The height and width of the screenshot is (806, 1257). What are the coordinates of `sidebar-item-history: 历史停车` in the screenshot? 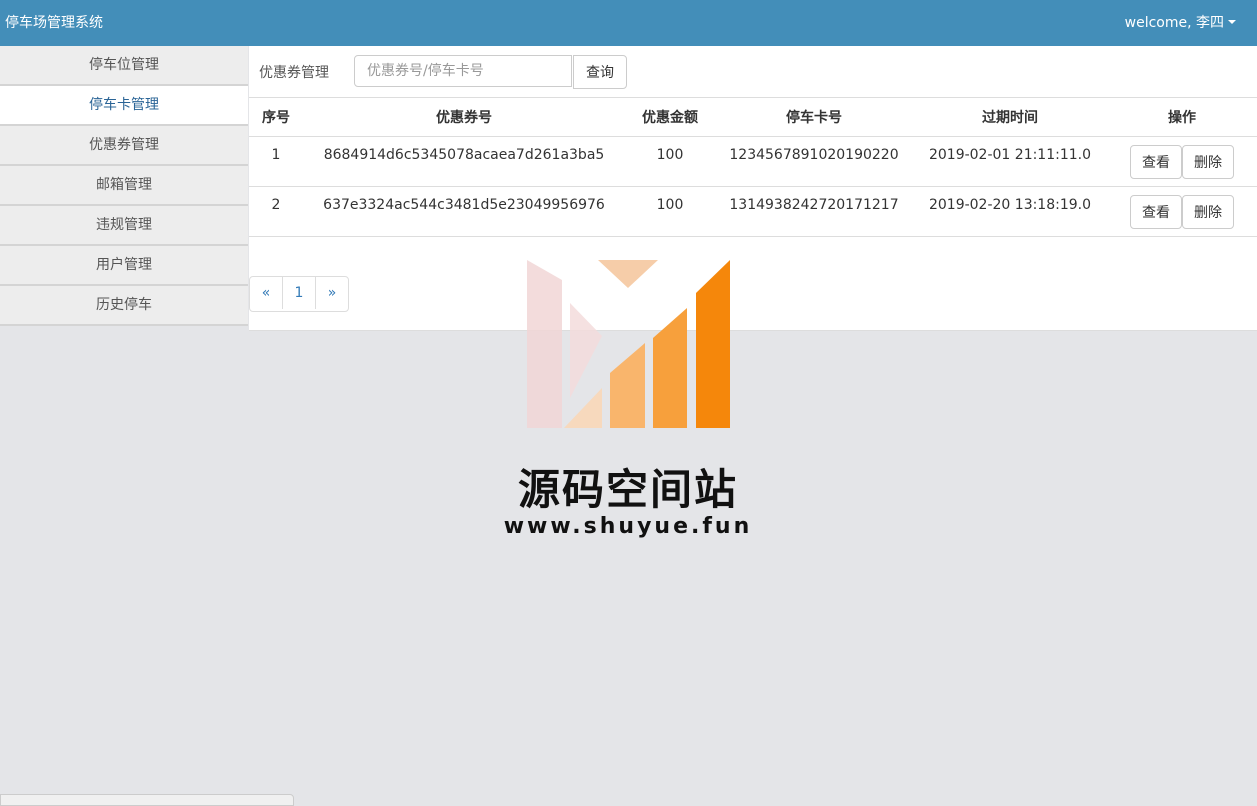 It's located at (124, 306).